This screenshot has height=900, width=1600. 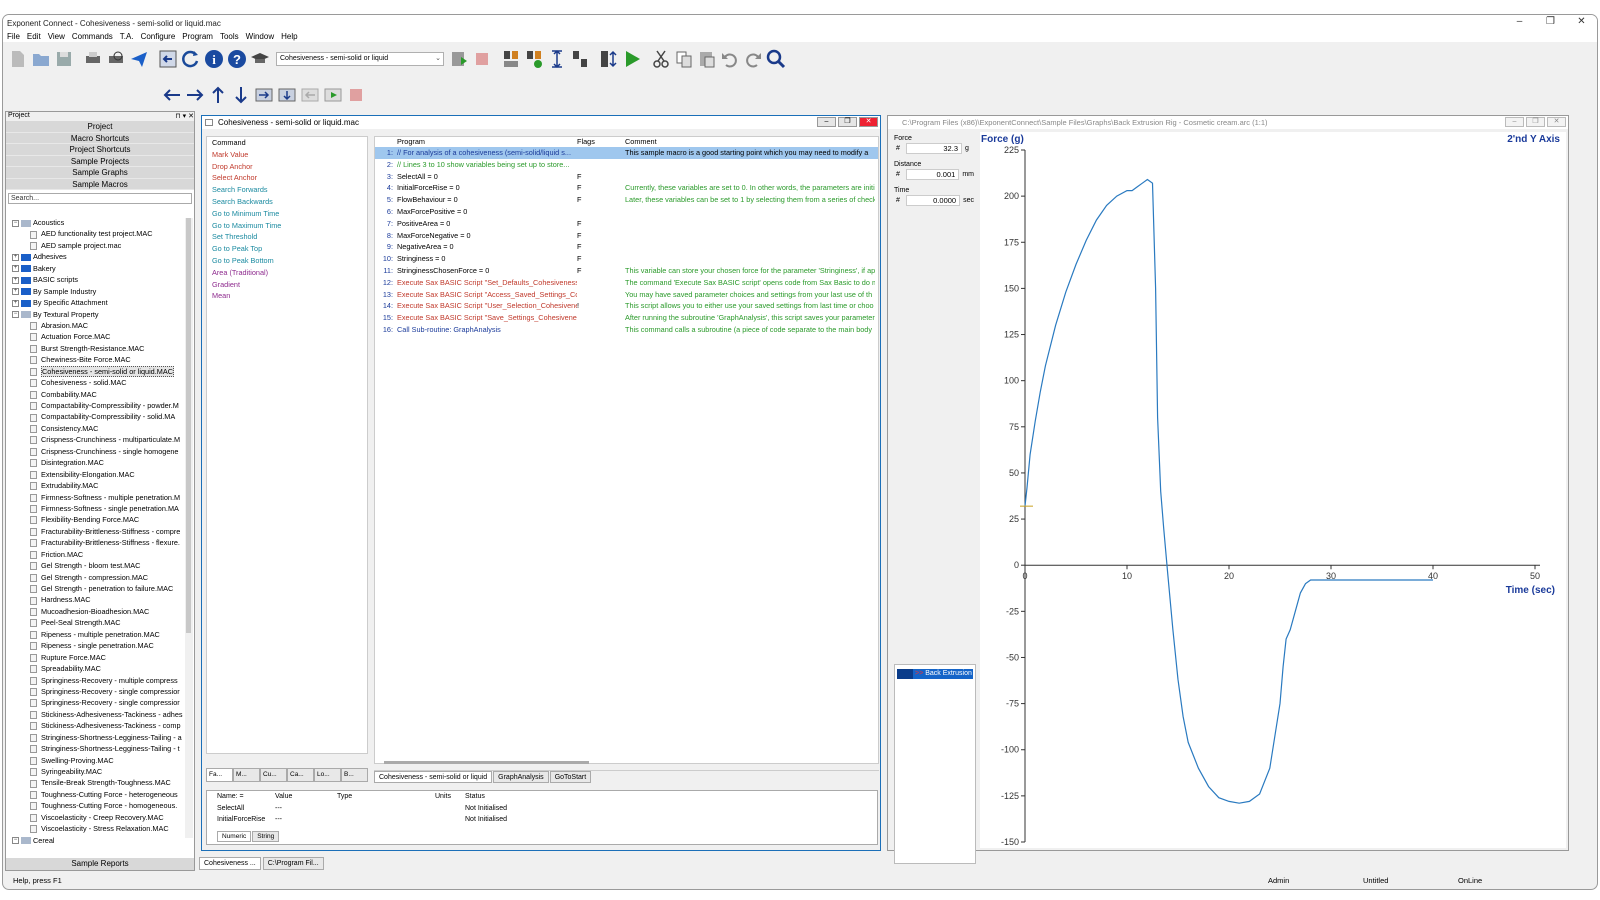 What do you see at coordinates (287, 202) in the screenshot?
I see `command-item: Search Backwards` at bounding box center [287, 202].